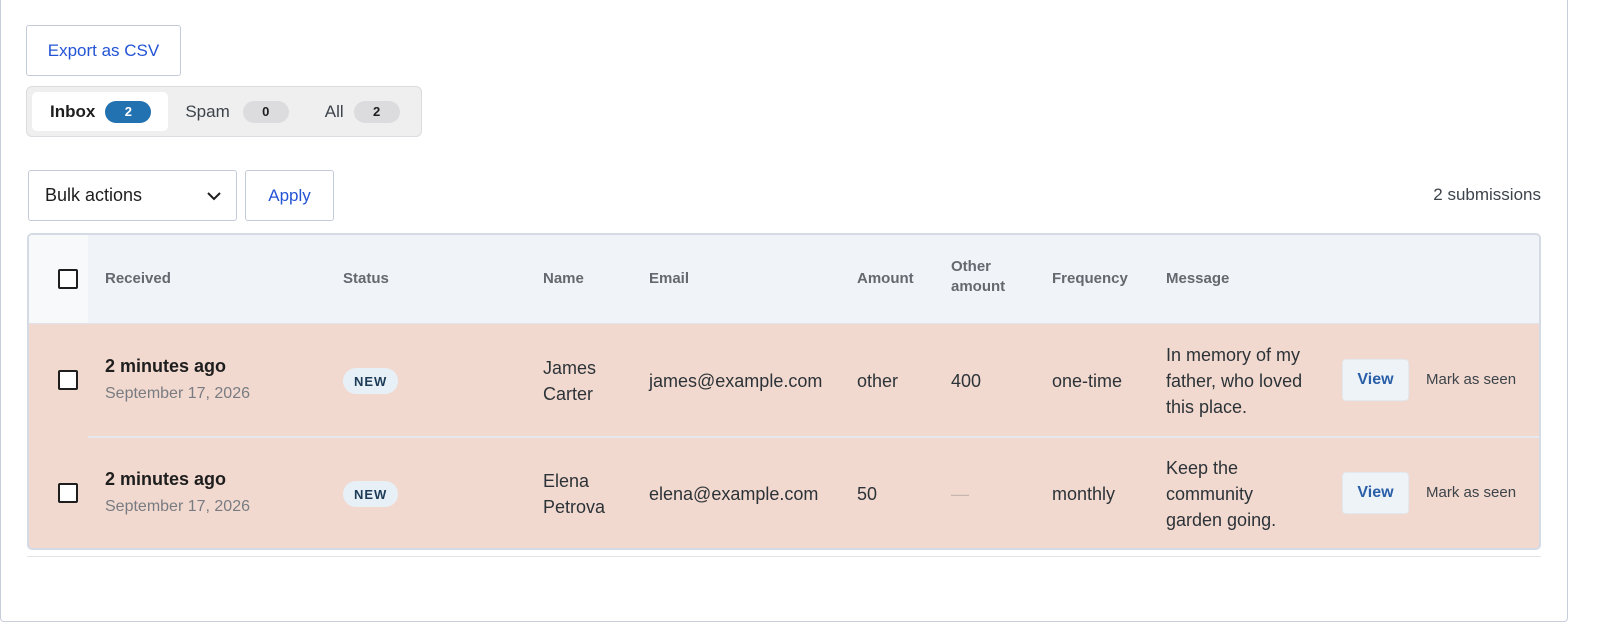  Describe the element at coordinates (878, 381) in the screenshot. I see `amount-cell: other` at that location.